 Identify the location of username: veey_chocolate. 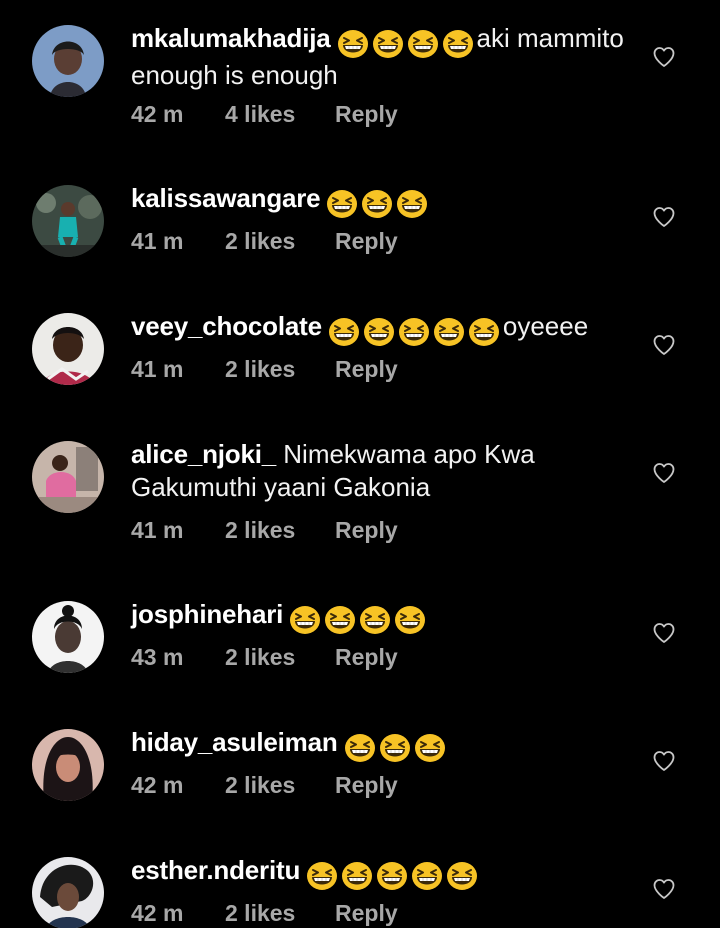
(226, 326).